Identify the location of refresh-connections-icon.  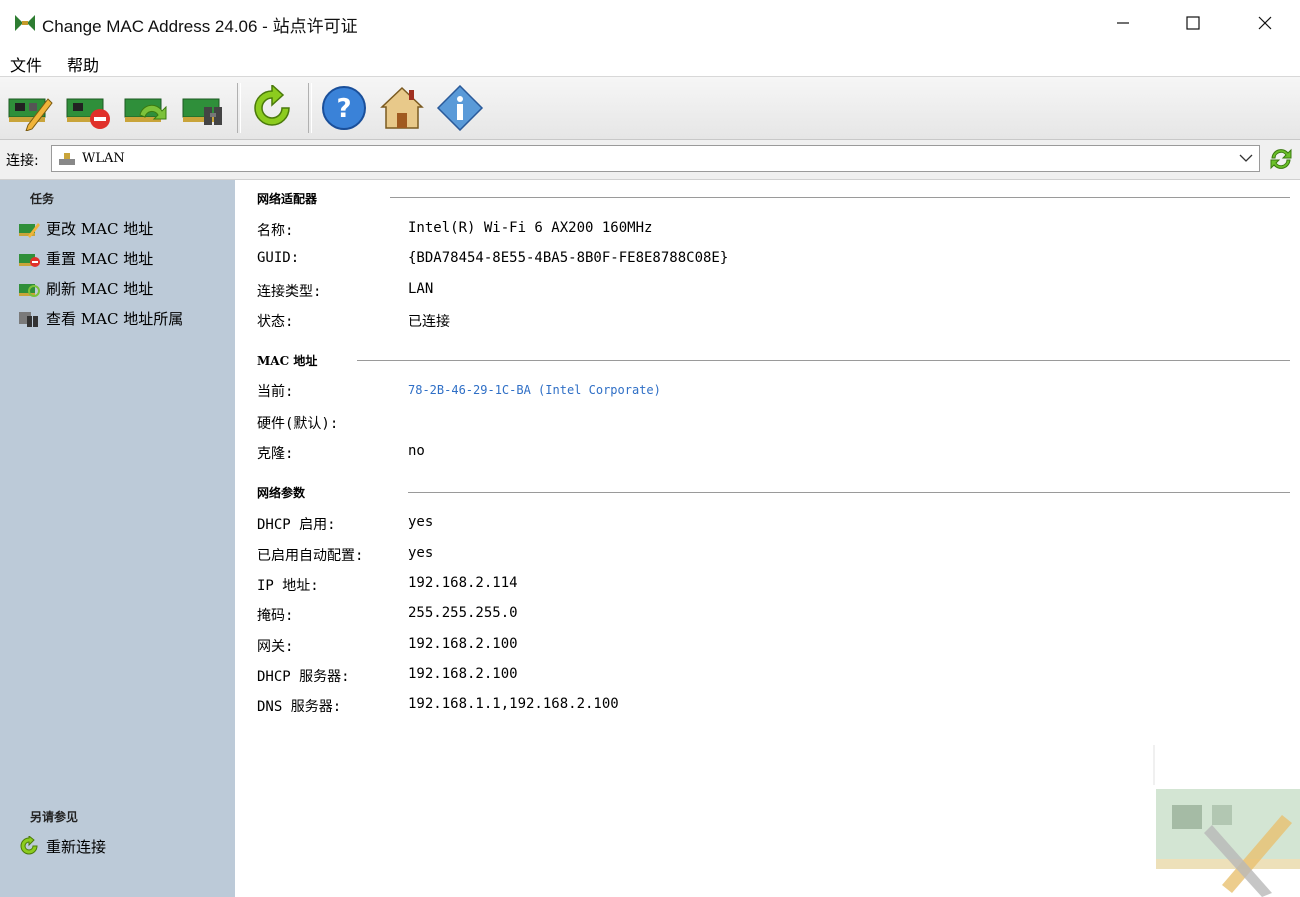
(1281, 159).